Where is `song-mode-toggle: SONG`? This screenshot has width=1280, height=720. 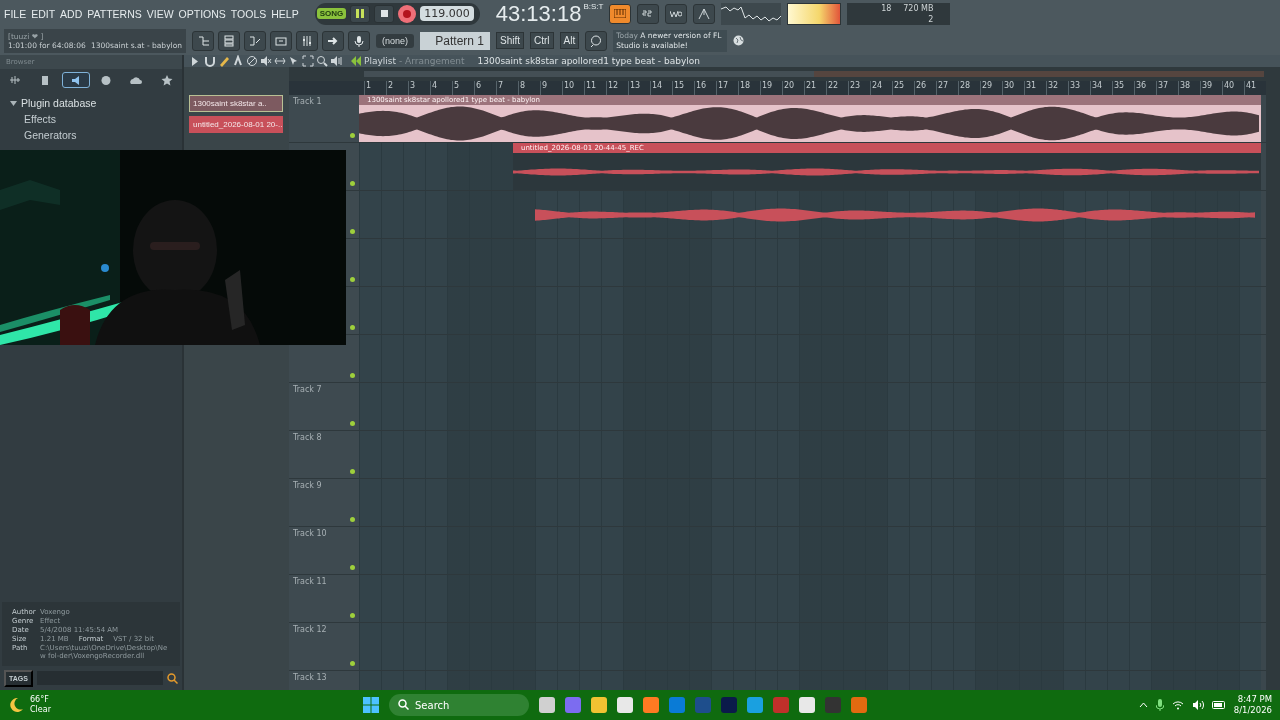 song-mode-toggle: SONG is located at coordinates (331, 13).